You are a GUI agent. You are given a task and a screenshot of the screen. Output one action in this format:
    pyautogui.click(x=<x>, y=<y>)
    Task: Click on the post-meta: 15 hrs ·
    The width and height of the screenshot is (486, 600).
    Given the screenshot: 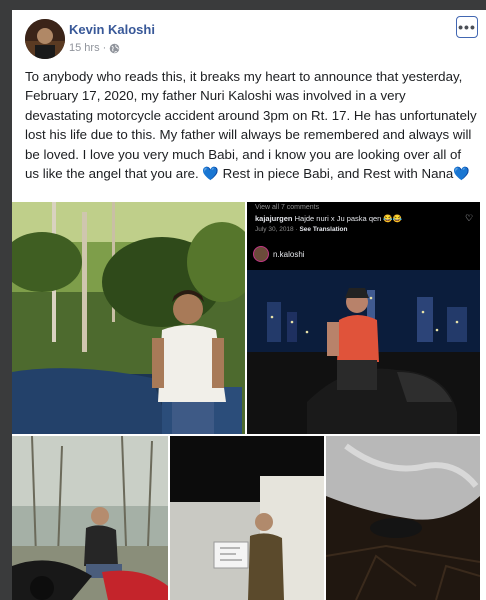 What is the action you would take?
    pyautogui.click(x=94, y=48)
    